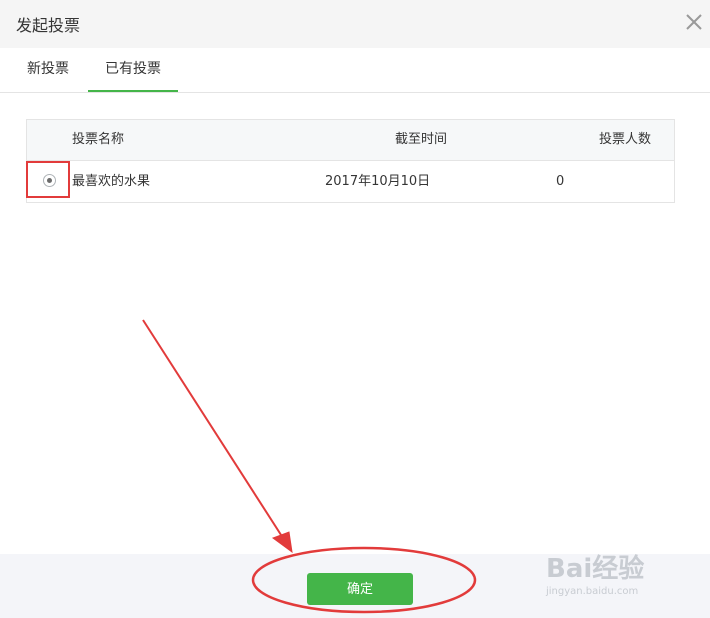 The width and height of the screenshot is (710, 618). What do you see at coordinates (48, 179) in the screenshot?
I see `radio-highlight-box` at bounding box center [48, 179].